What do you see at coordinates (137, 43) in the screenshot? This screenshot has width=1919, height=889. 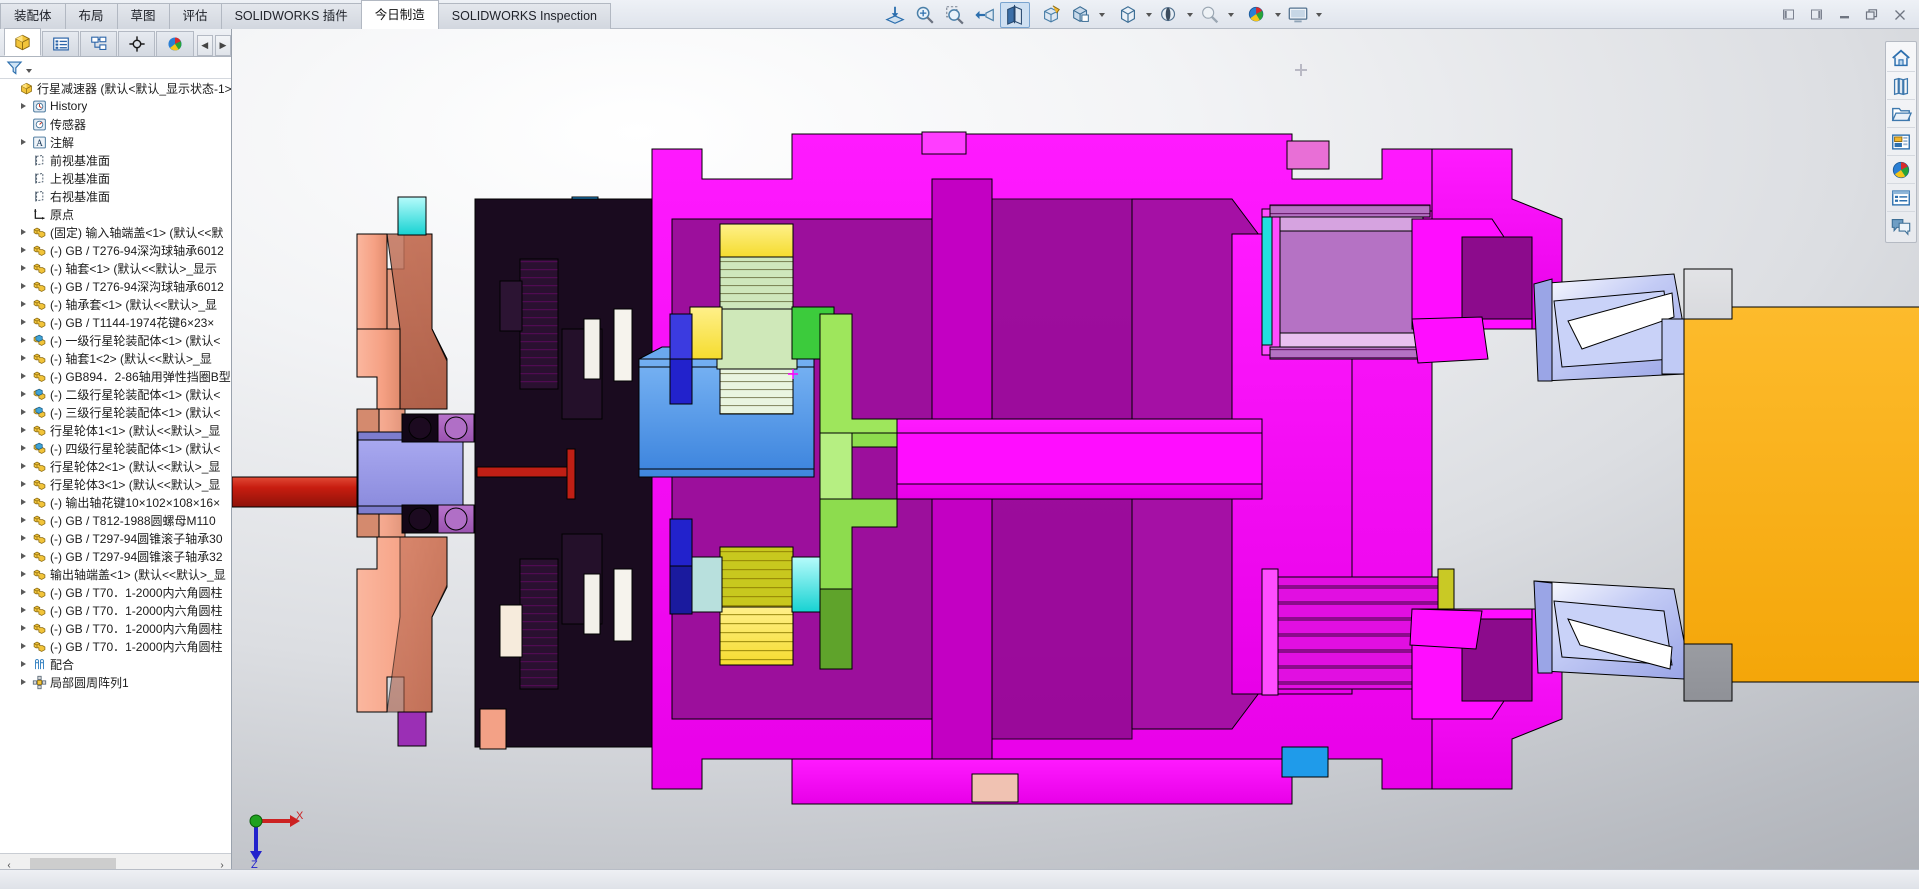 I see `dimxpert-manager-tab` at bounding box center [137, 43].